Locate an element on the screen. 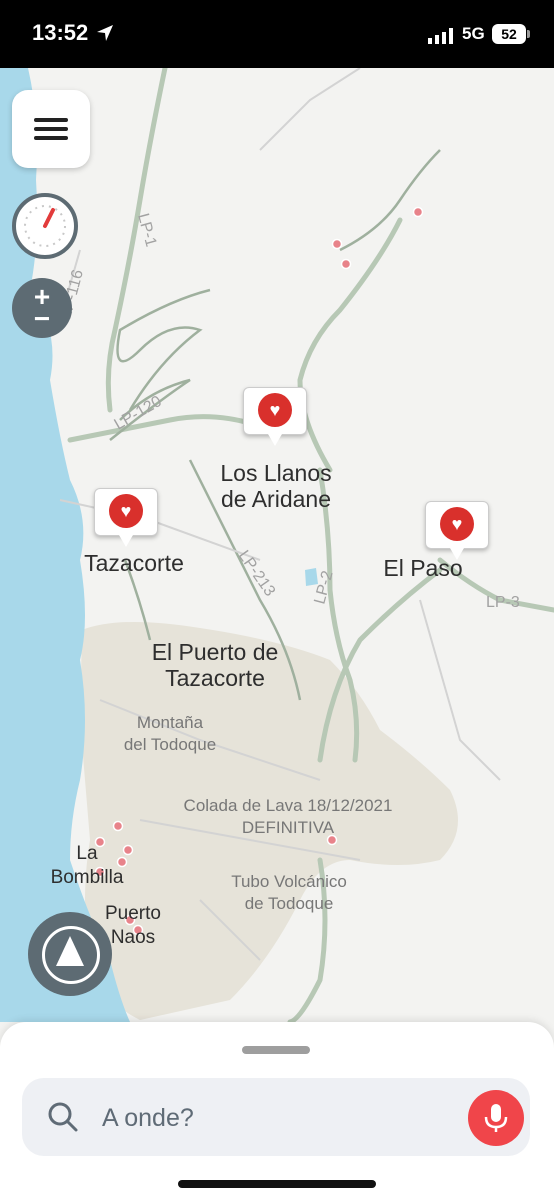  navigation-arrow-icon is located at coordinates (70, 951).